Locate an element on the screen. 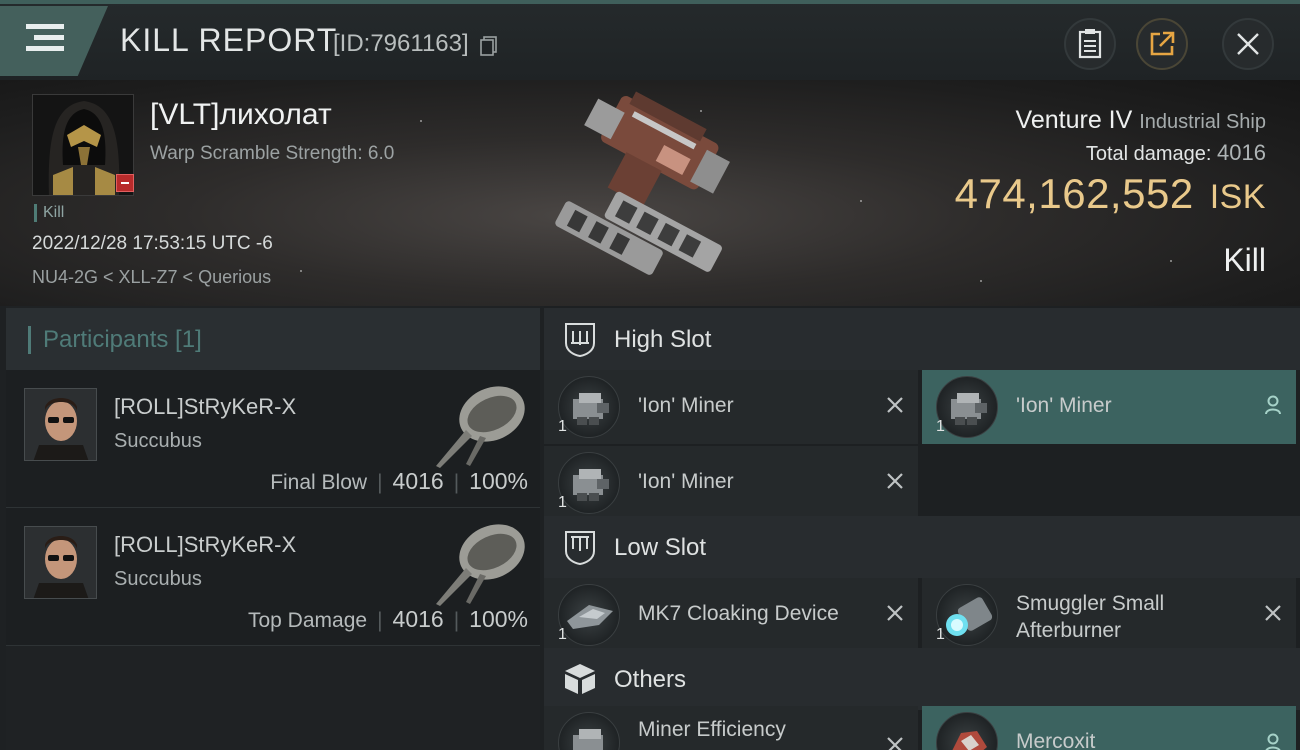  participants-header: Participants [1] is located at coordinates (273, 339).